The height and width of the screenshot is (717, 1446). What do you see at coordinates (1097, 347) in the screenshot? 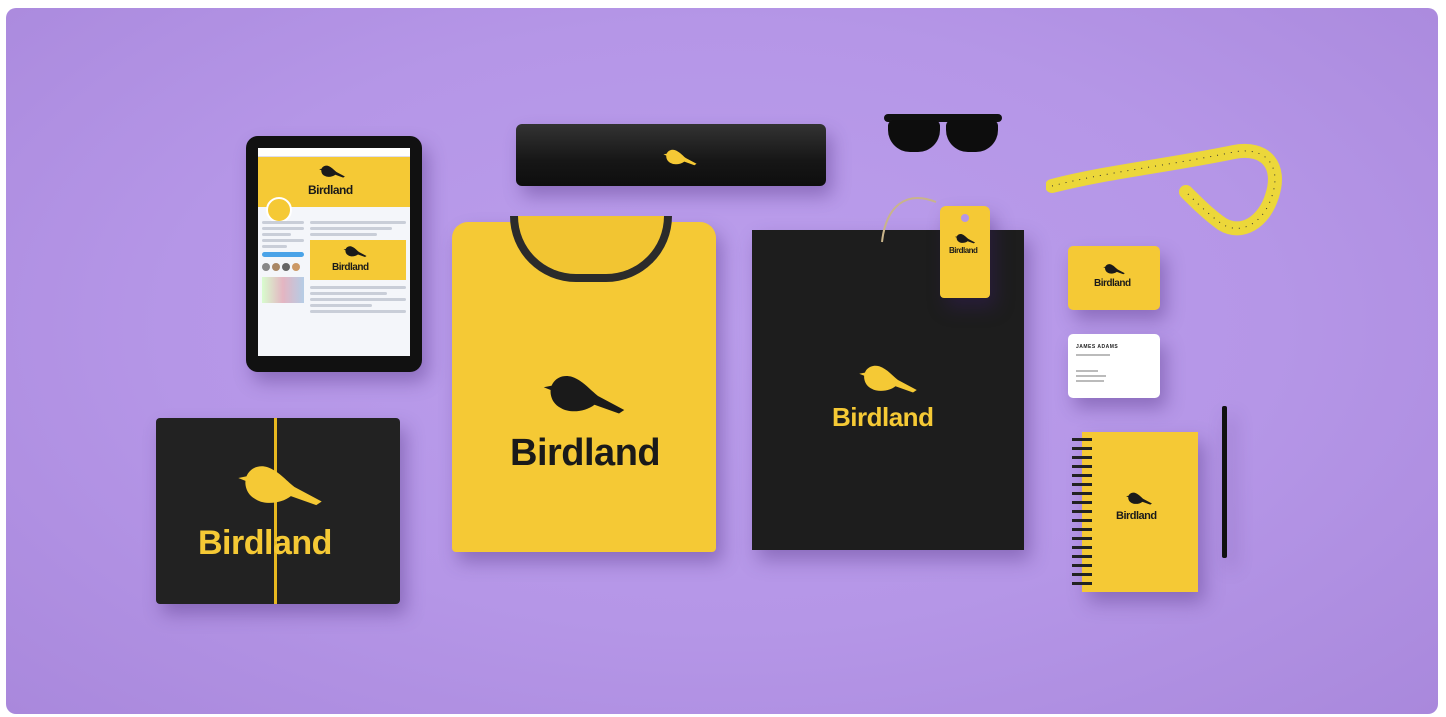
I see `card-person-name: JAMES ADAMS` at bounding box center [1097, 347].